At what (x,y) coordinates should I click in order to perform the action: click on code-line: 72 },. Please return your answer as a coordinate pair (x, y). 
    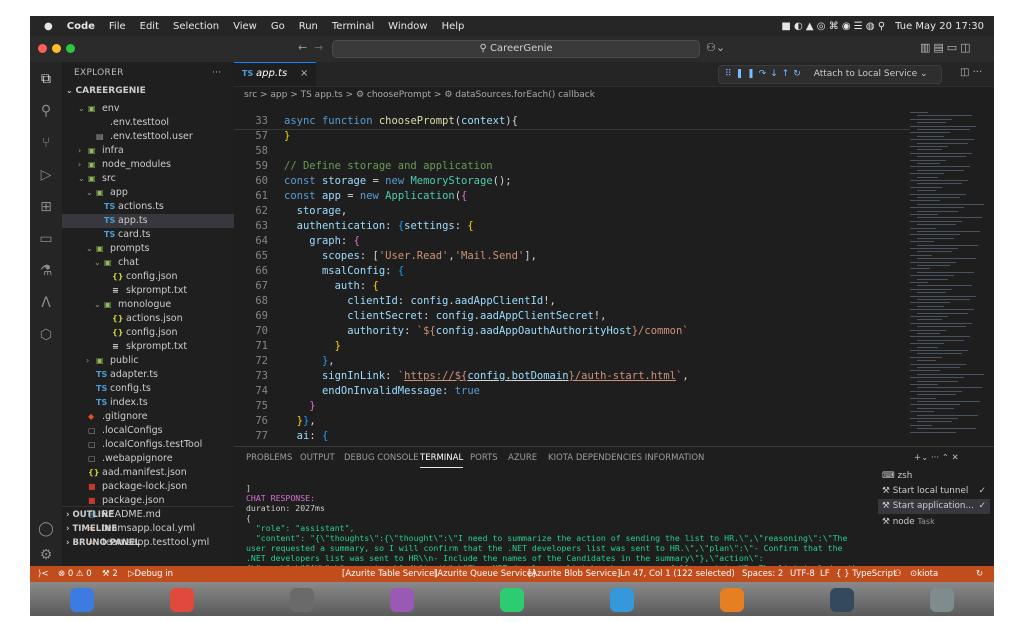
    Looking at the image, I should click on (572, 361).